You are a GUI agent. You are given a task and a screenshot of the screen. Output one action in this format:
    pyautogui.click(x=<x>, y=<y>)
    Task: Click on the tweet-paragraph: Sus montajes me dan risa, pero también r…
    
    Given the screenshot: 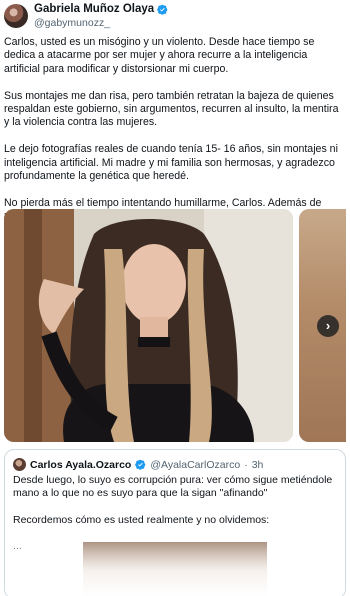 What is the action you would take?
    pyautogui.click(x=171, y=109)
    